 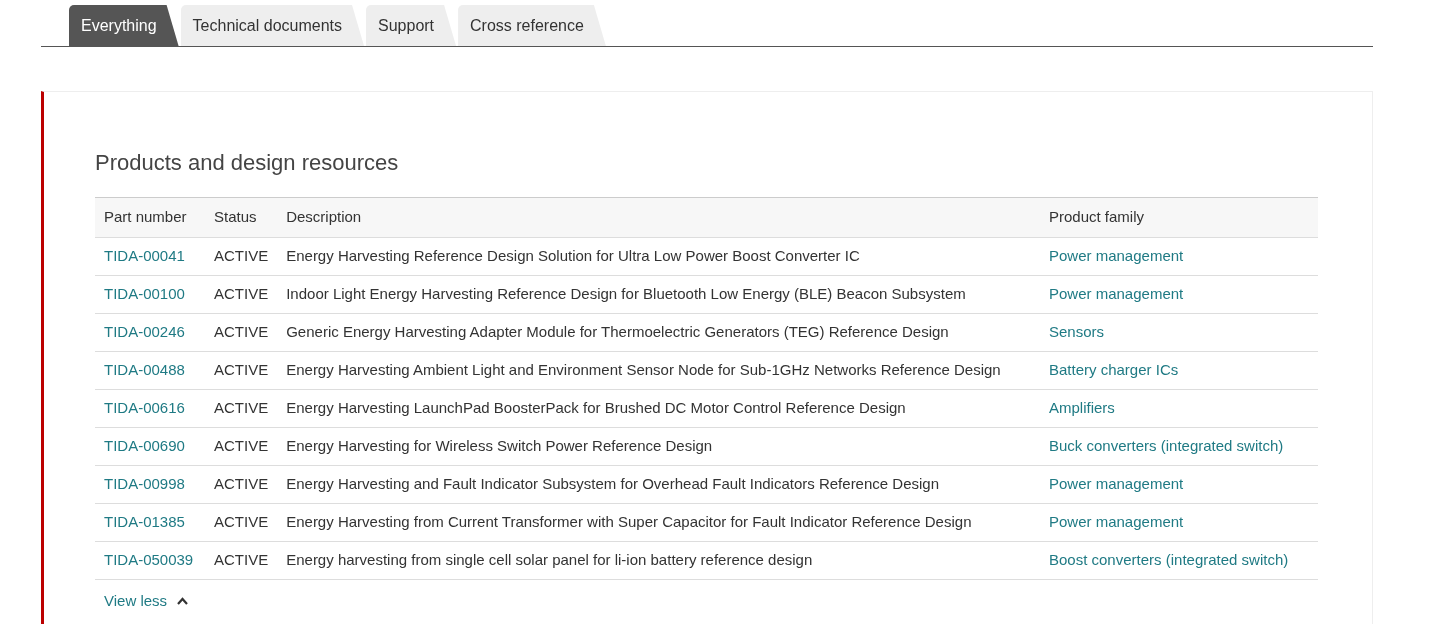 What do you see at coordinates (1169, 560) in the screenshot?
I see `product-family-link: Boost converters (integrated switch)` at bounding box center [1169, 560].